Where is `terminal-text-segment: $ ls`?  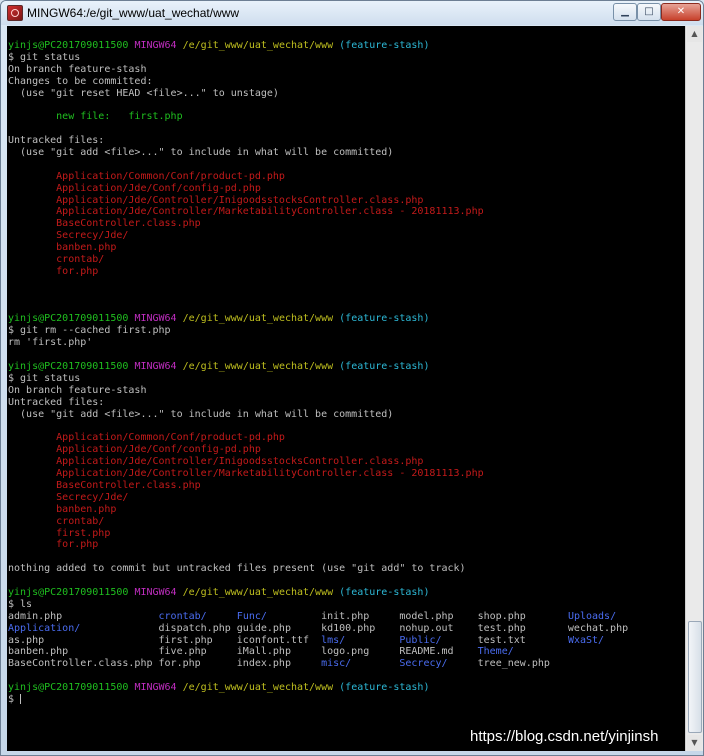 terminal-text-segment: $ ls is located at coordinates (20, 604).